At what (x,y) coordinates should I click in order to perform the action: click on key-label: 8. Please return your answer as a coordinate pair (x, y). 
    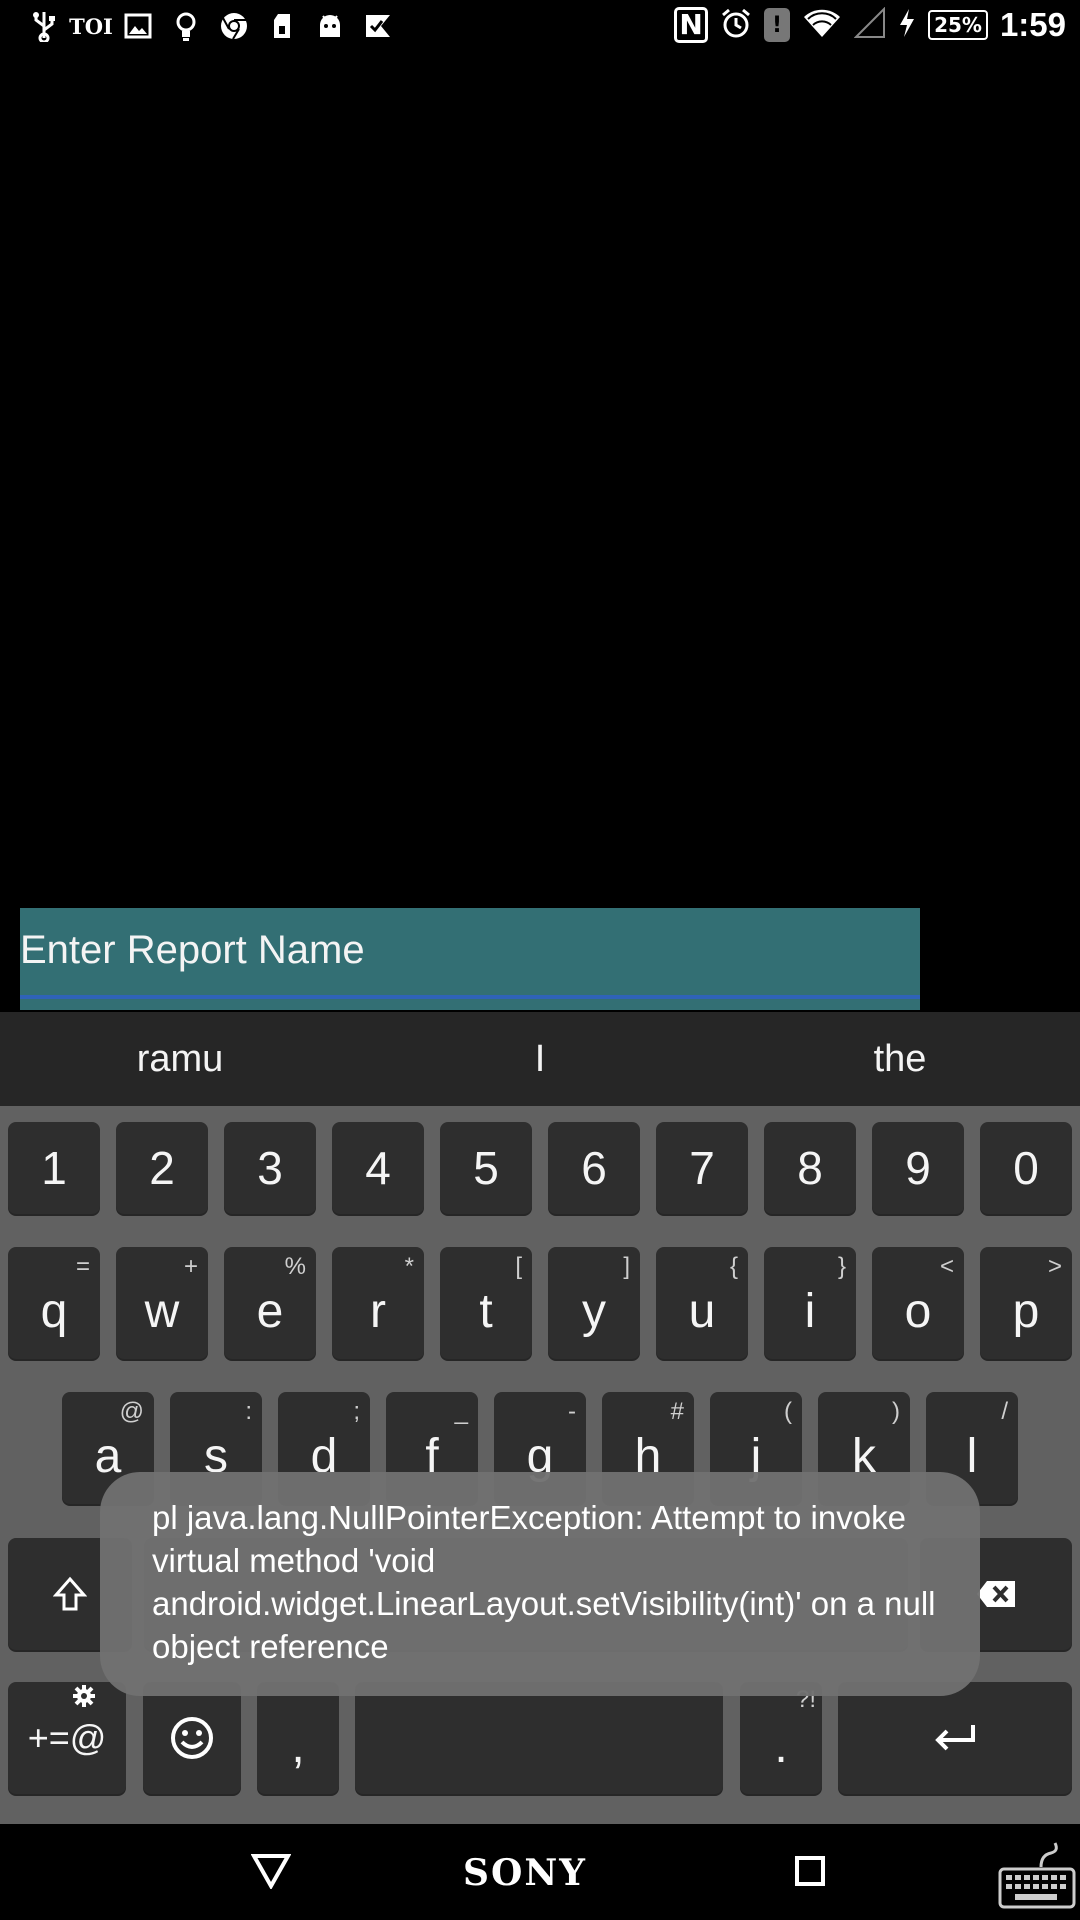
    Looking at the image, I should click on (810, 1168).